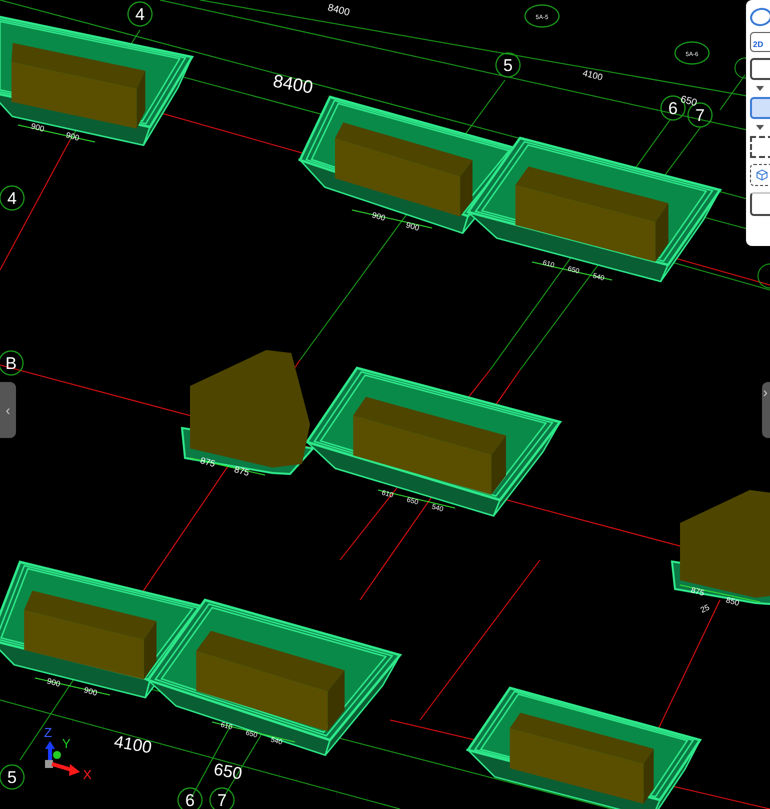  What do you see at coordinates (732, 602) in the screenshot?
I see `dimension-label: 850` at bounding box center [732, 602].